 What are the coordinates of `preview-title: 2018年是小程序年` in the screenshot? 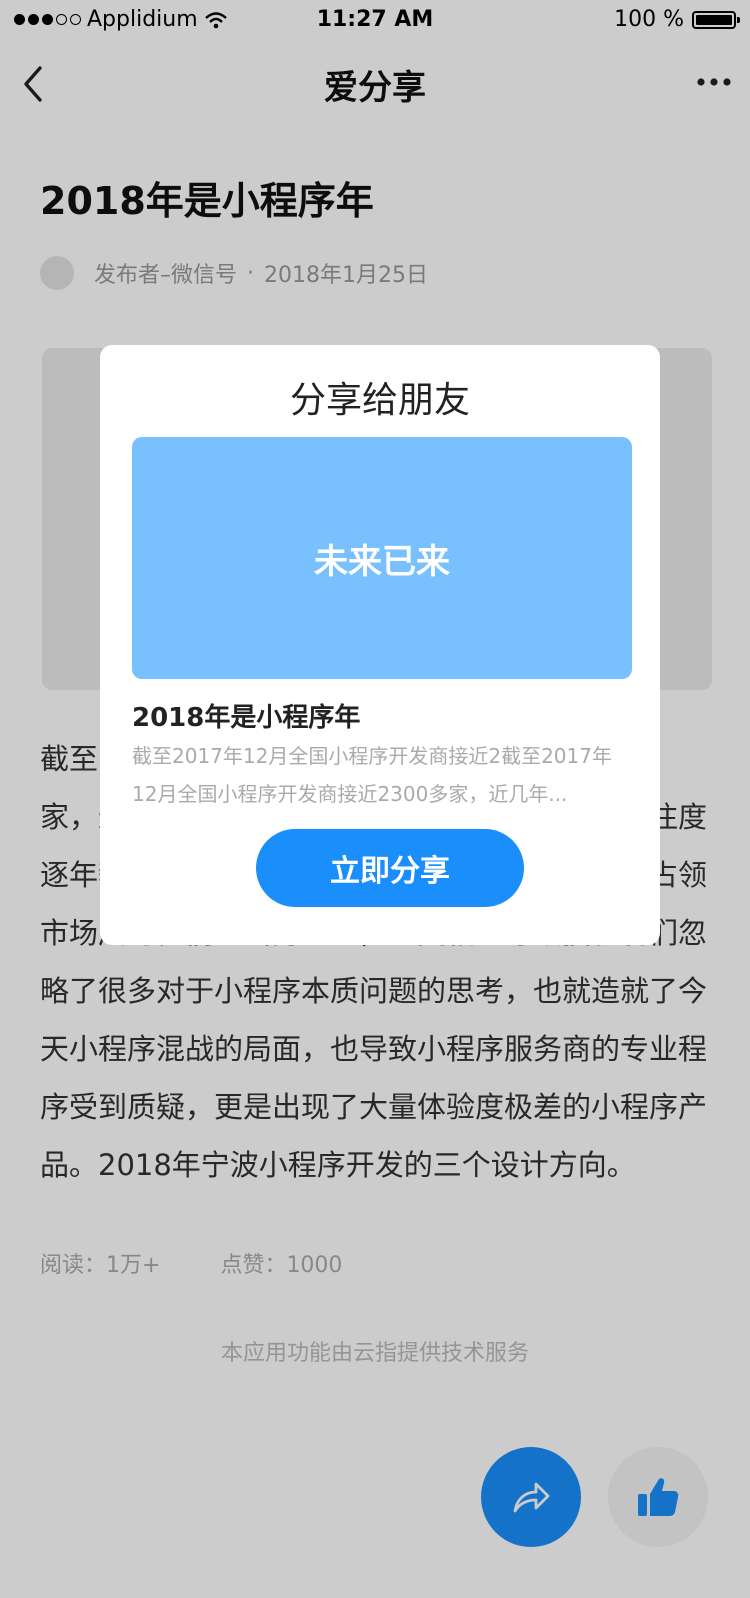 It's located at (246, 718).